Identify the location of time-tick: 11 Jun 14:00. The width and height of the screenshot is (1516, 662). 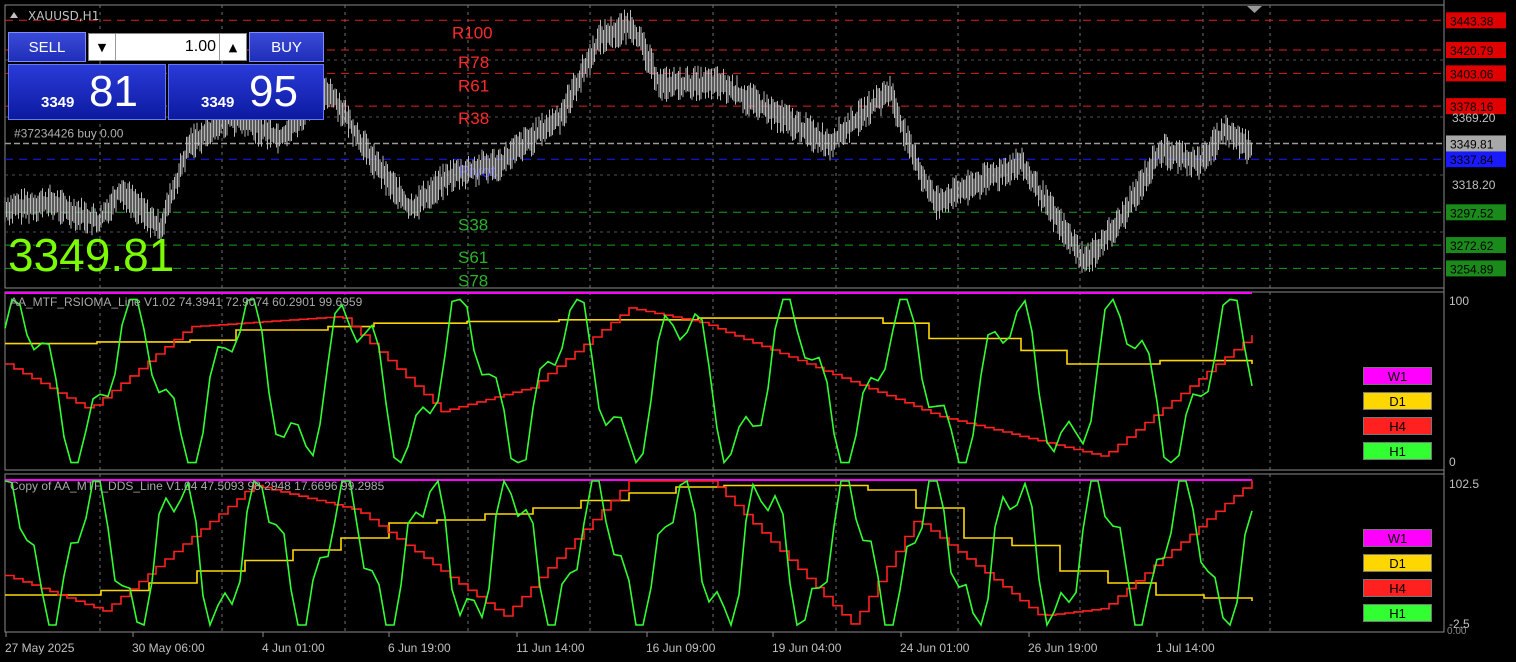
(550, 648).